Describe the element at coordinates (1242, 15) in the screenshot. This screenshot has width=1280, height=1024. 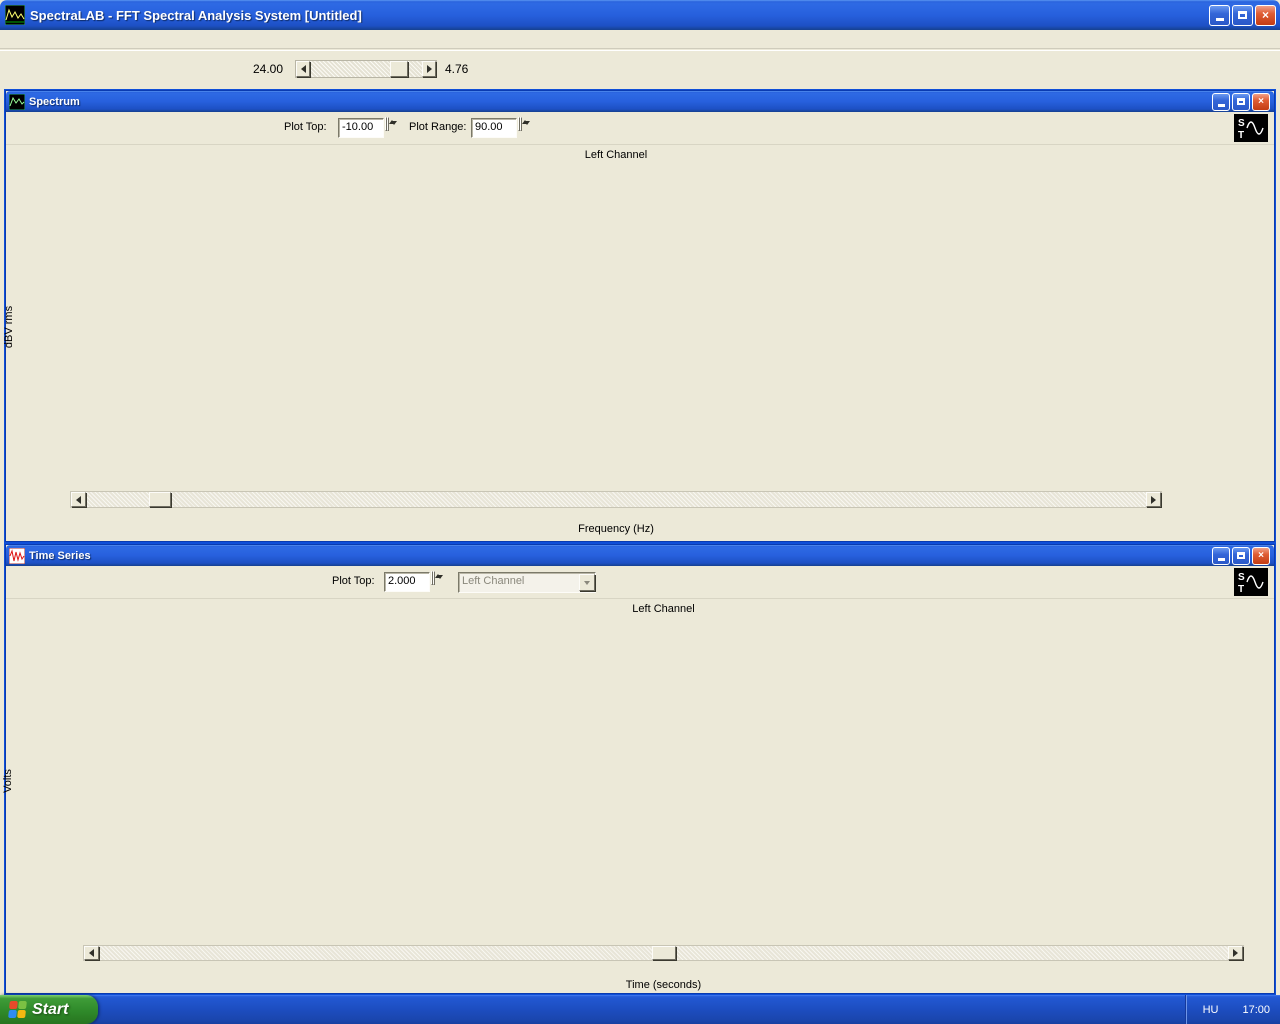
I see `maximize-button` at that location.